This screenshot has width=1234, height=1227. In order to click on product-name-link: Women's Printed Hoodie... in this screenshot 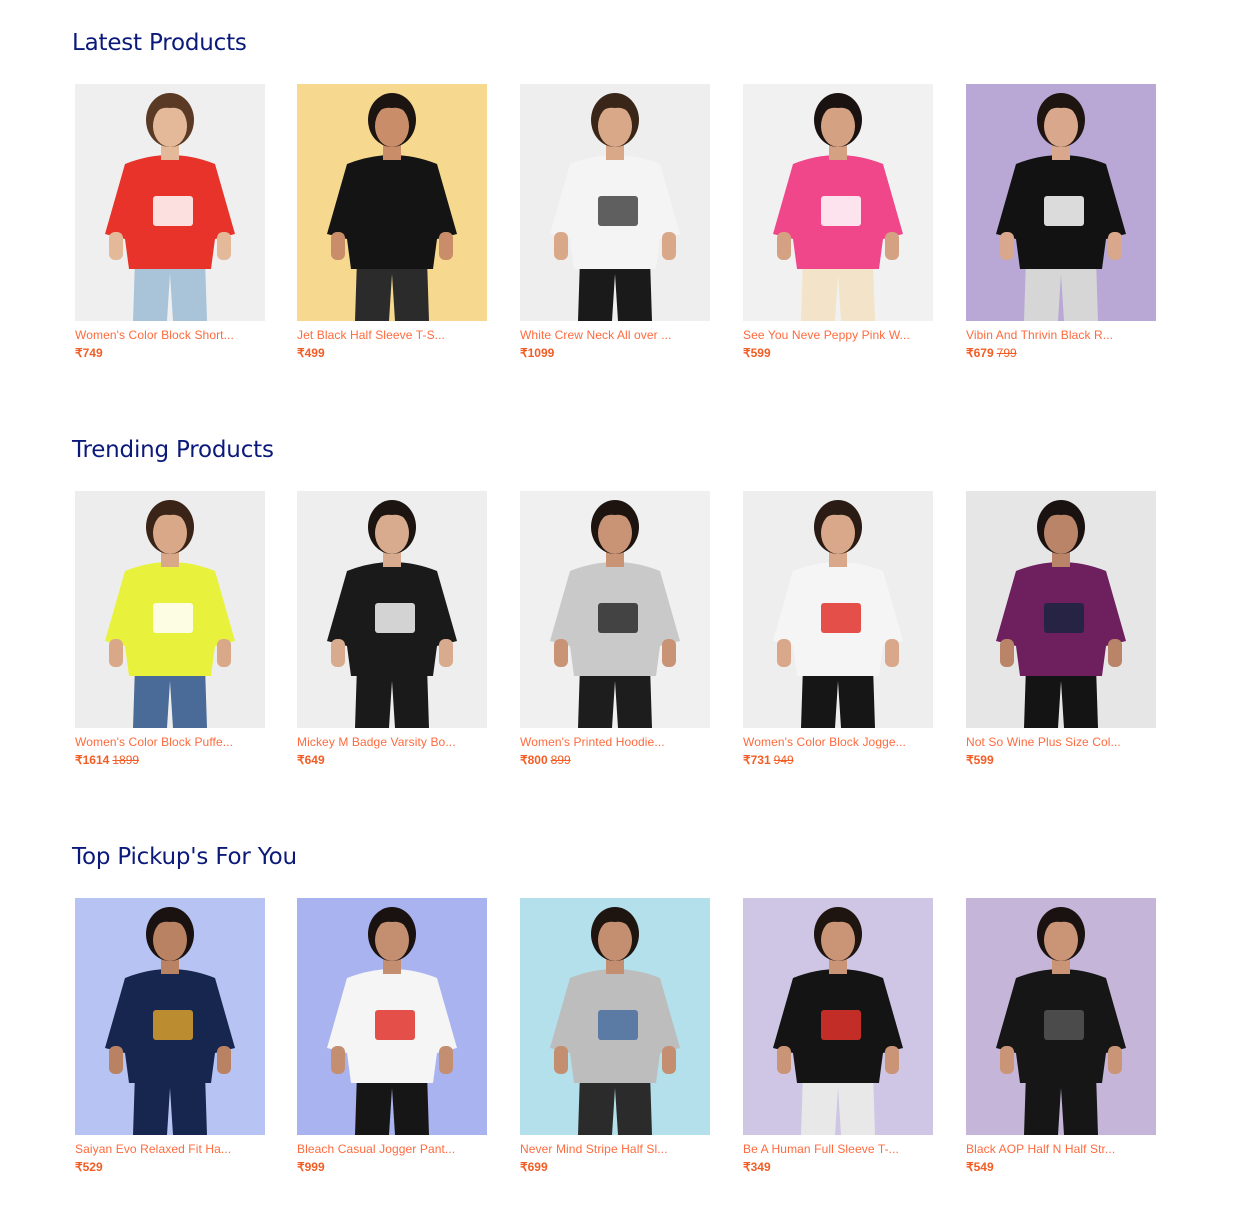, I will do `click(615, 742)`.